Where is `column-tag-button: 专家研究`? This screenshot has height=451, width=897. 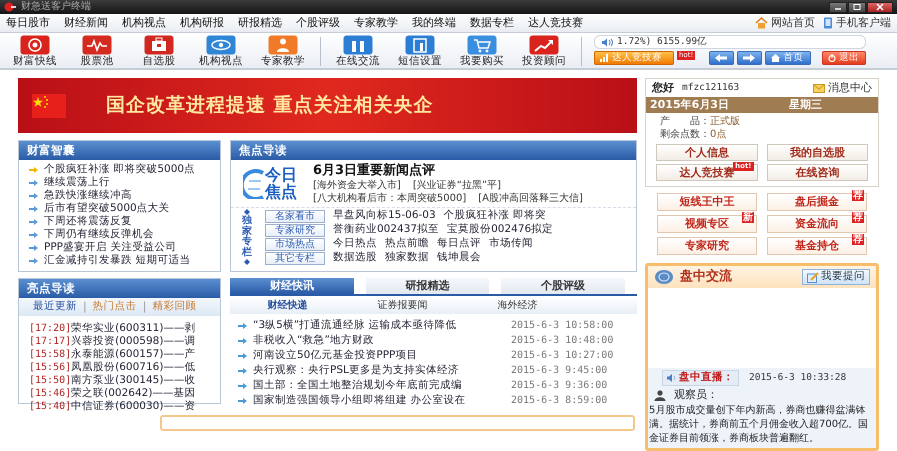
column-tag-button: 专家研究 is located at coordinates (295, 230).